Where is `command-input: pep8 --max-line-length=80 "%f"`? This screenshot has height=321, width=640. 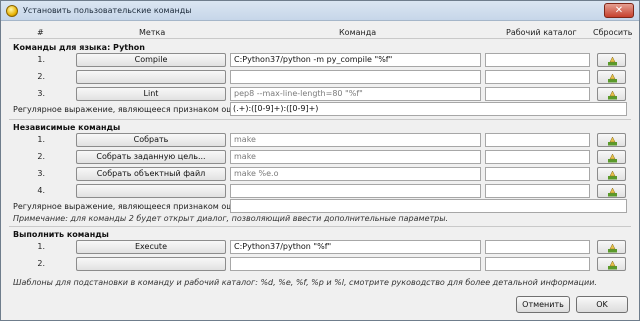 command-input: pep8 --max-line-length=80 "%f" is located at coordinates (355, 94).